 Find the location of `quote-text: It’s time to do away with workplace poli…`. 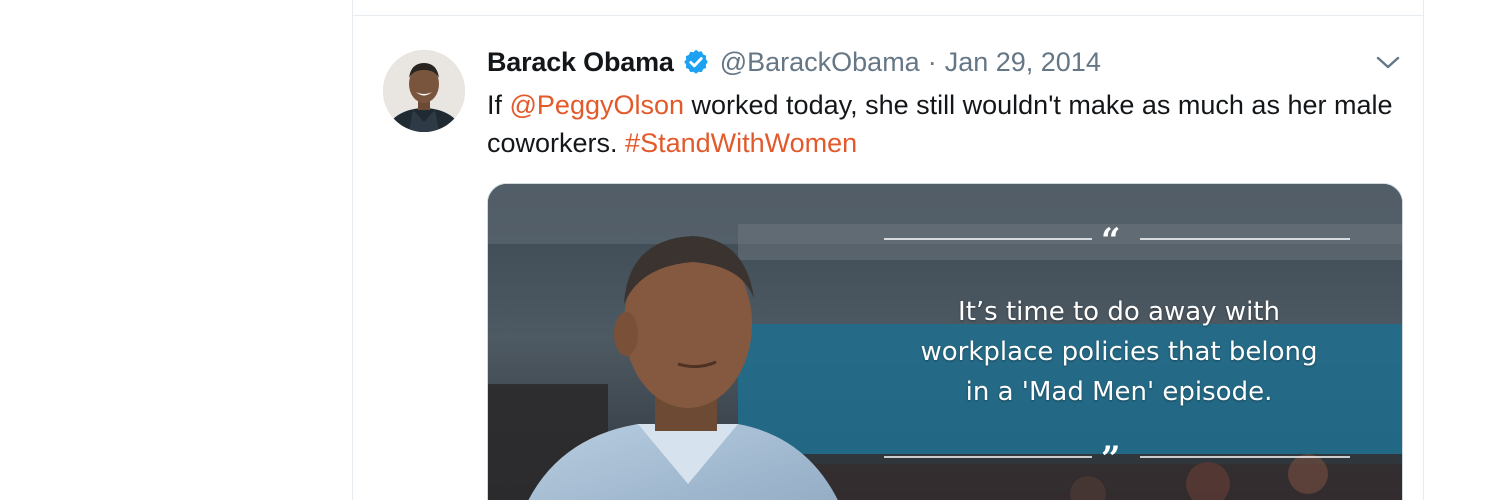

quote-text: It’s time to do away with workplace poli… is located at coordinates (1119, 352).